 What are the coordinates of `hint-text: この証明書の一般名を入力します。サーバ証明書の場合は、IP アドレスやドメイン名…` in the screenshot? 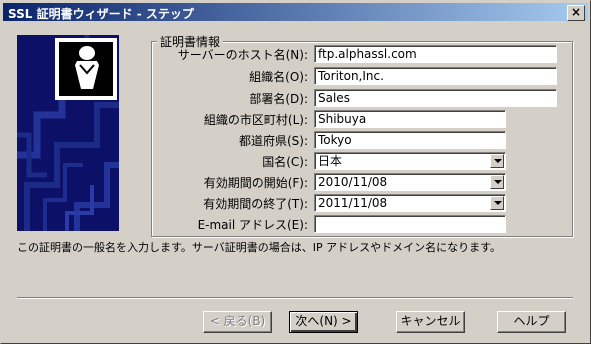 It's located at (259, 247).